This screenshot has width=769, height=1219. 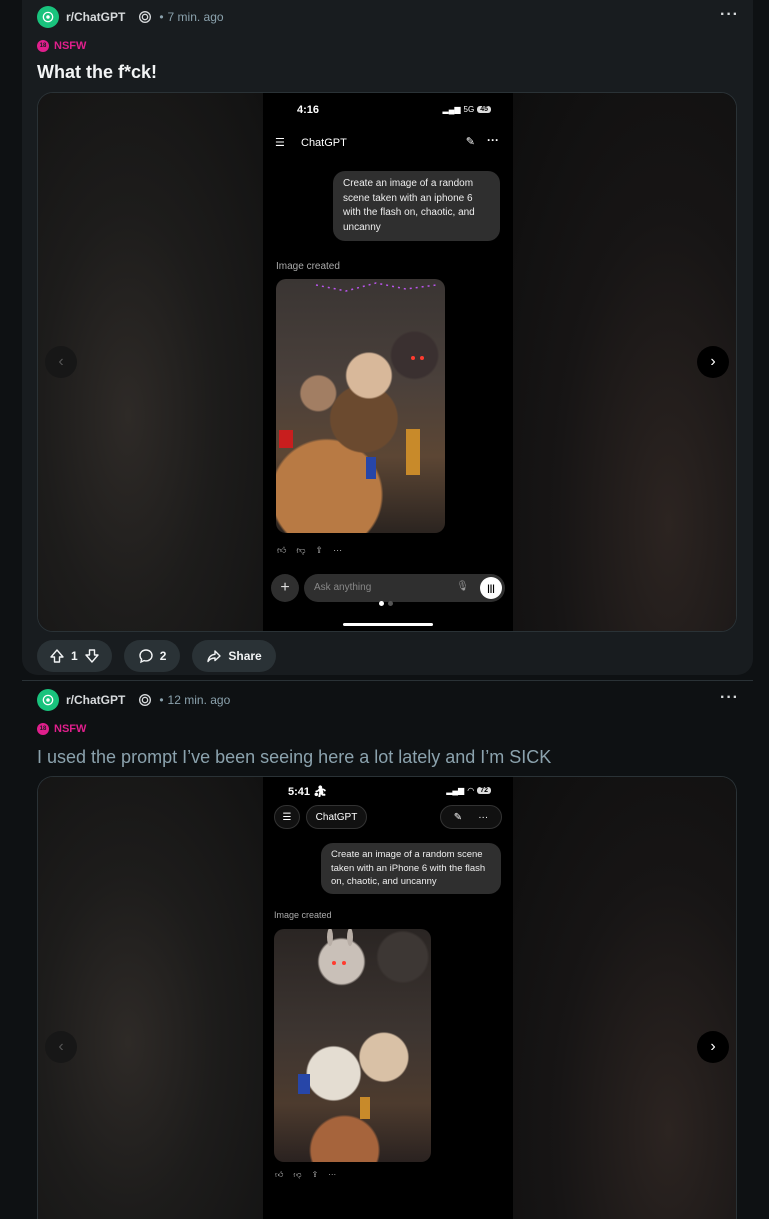 What do you see at coordinates (320, 792) in the screenshot?
I see `person-icon: ⛹︎` at bounding box center [320, 792].